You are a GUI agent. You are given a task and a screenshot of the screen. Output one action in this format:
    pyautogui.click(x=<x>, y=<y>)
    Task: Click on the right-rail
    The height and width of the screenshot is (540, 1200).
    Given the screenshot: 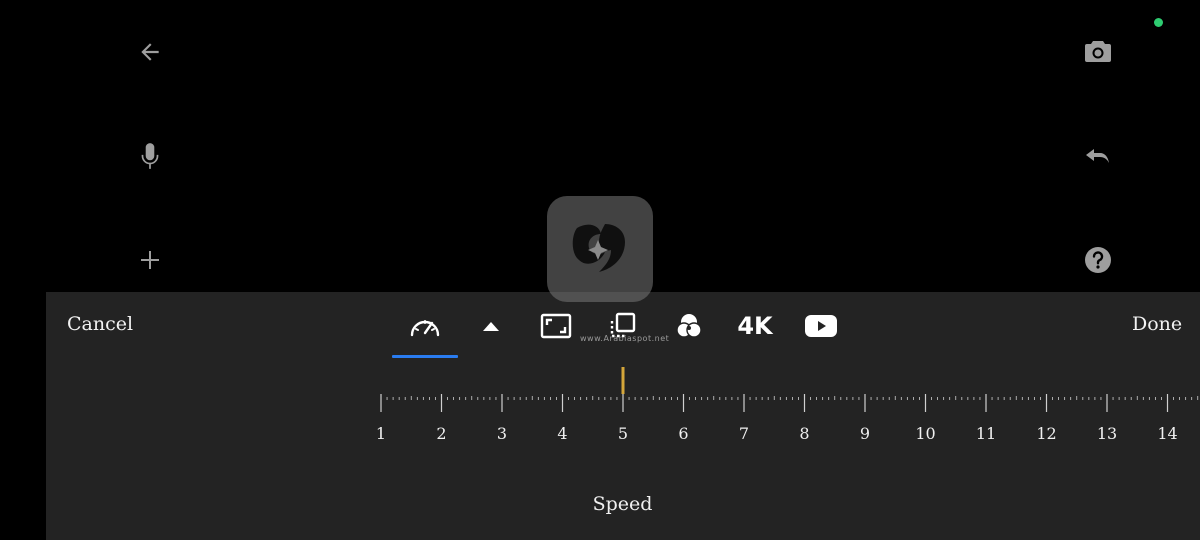 What is the action you would take?
    pyautogui.click(x=1129, y=146)
    